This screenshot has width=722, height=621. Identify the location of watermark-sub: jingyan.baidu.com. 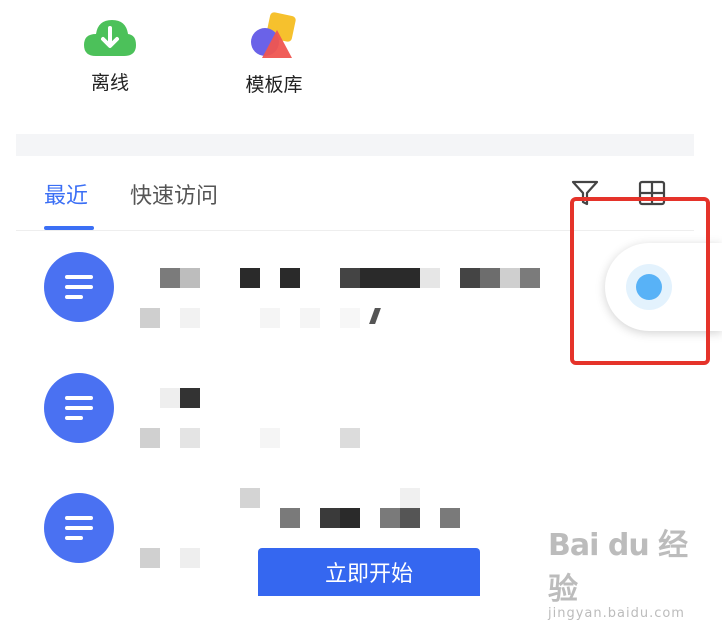
(616, 613).